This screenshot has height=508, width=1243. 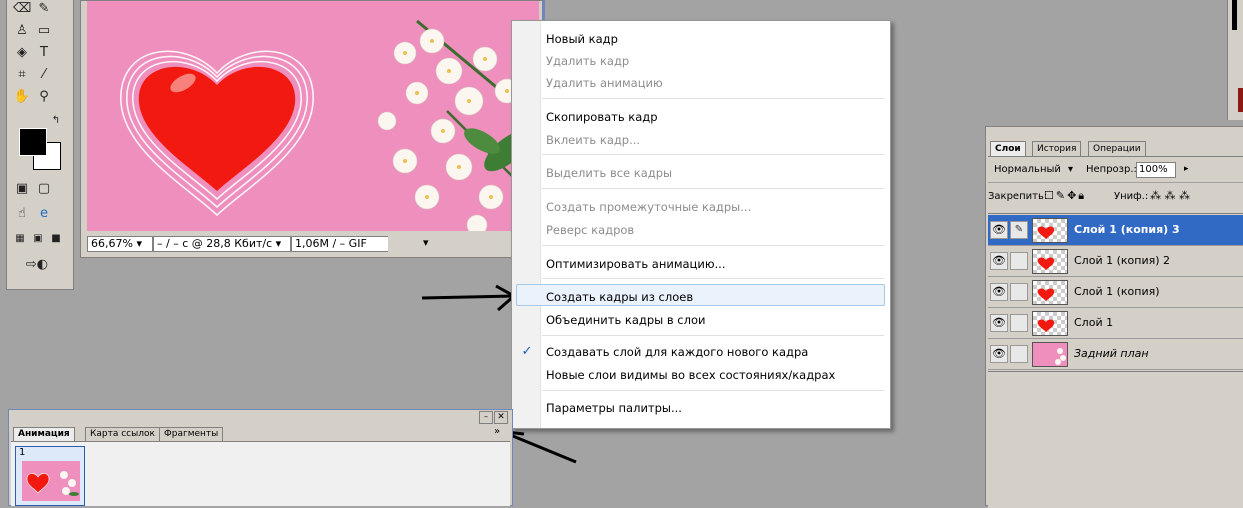 I want to click on opacity-input: 100%, so click(x=1156, y=170).